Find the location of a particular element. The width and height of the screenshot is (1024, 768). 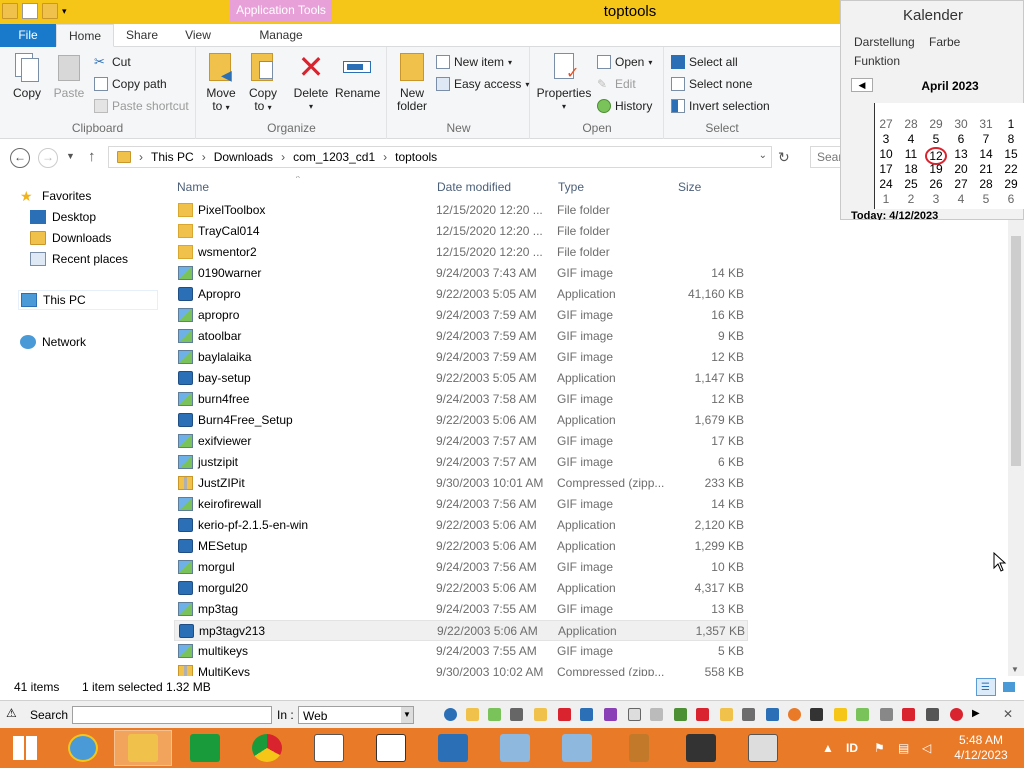

copy-button: Copy is located at coordinates (27, 75).